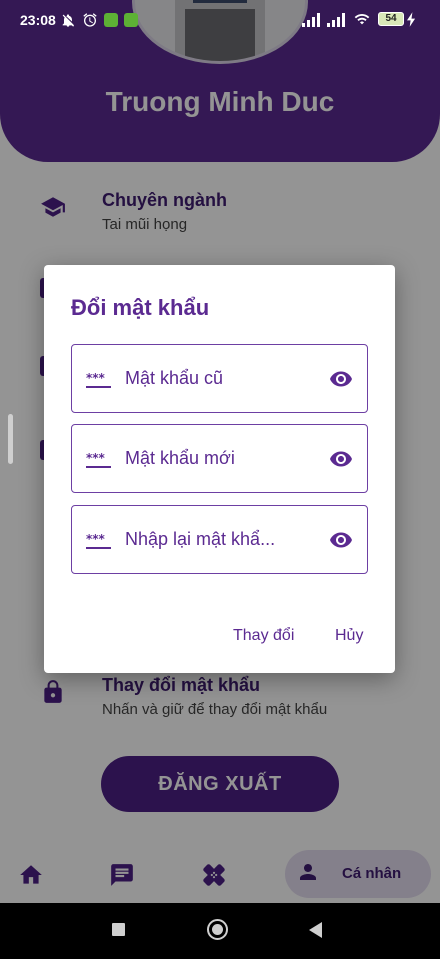  I want to click on back-button, so click(316, 930).